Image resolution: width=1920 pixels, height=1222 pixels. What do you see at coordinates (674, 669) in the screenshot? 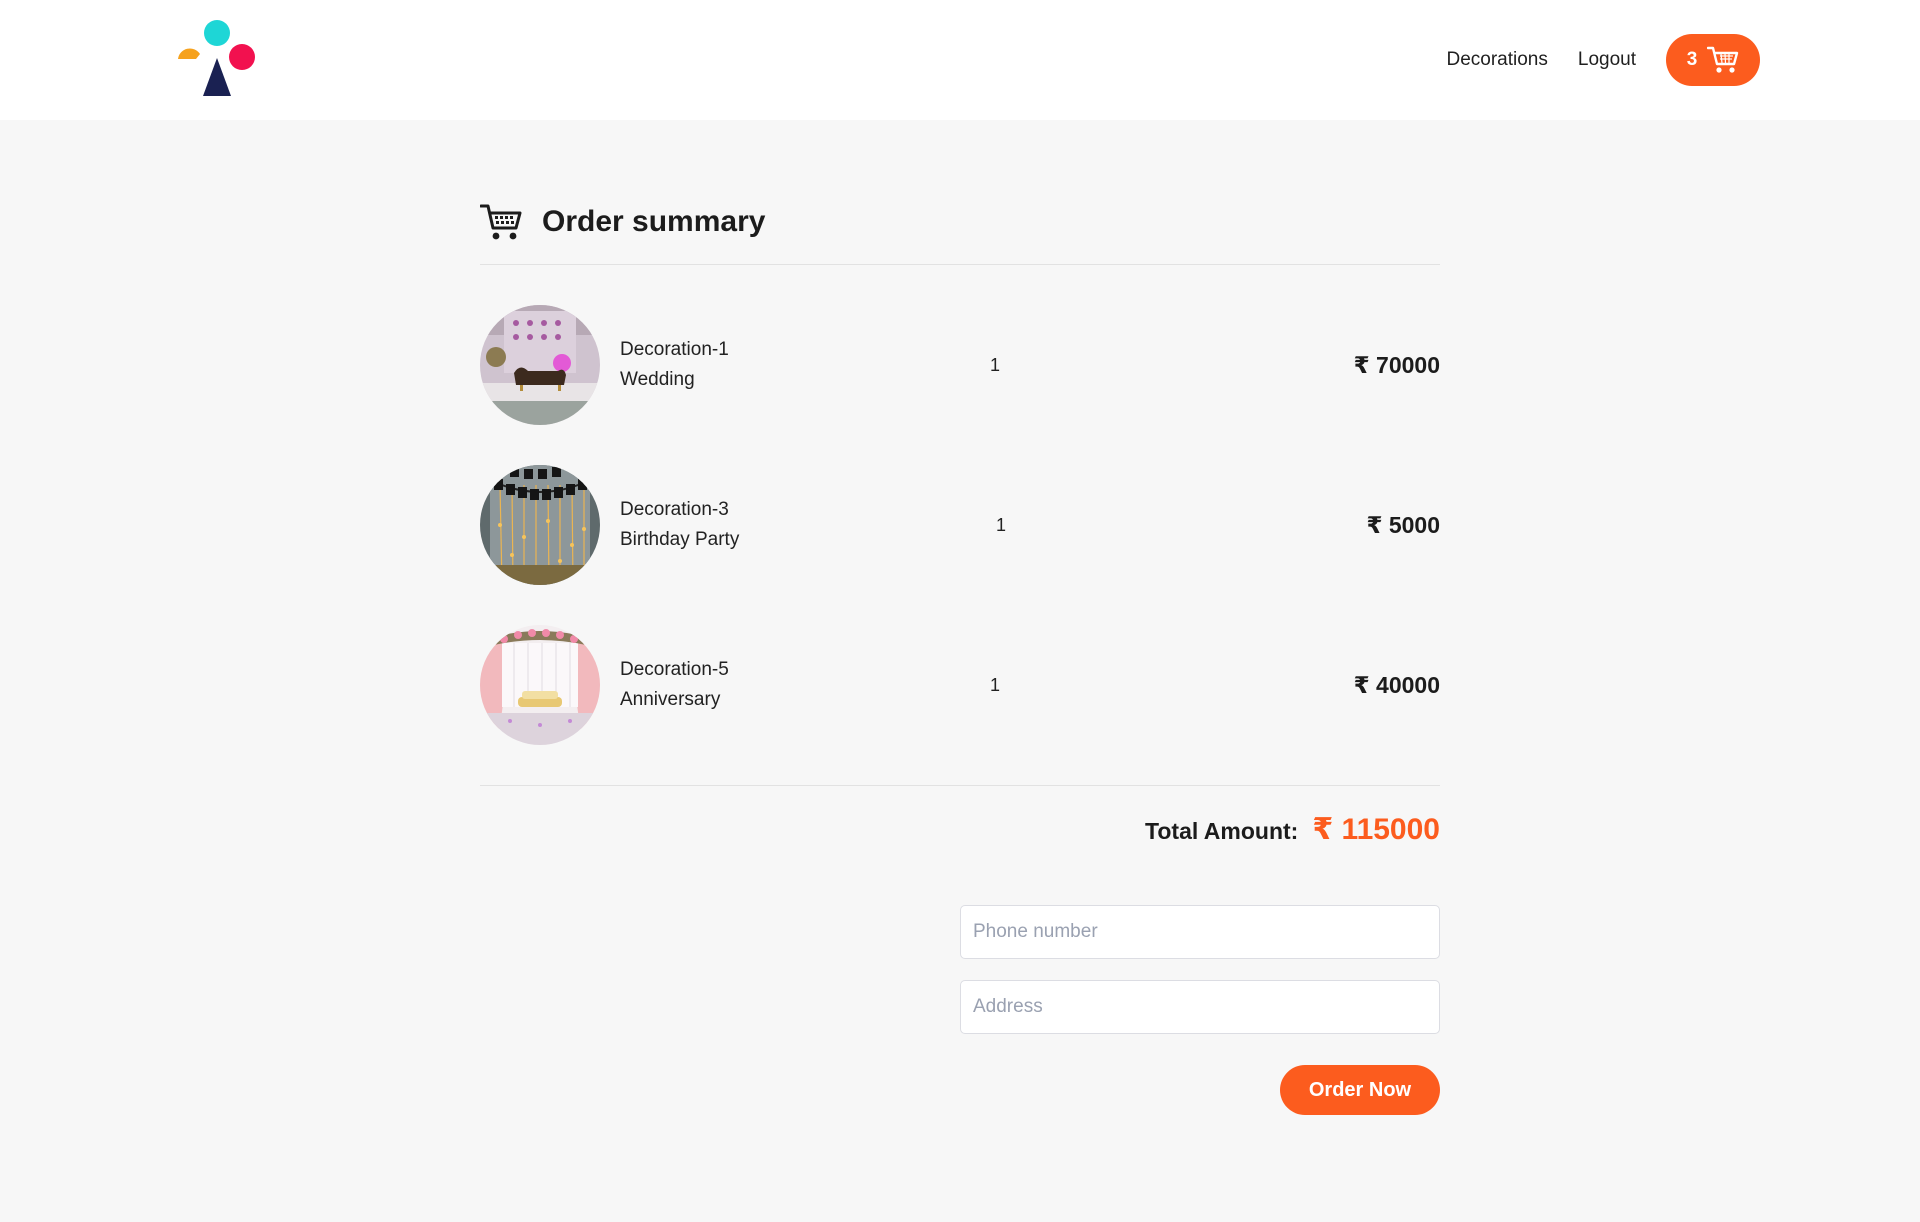
I see `item-name: Decoration-5` at bounding box center [674, 669].